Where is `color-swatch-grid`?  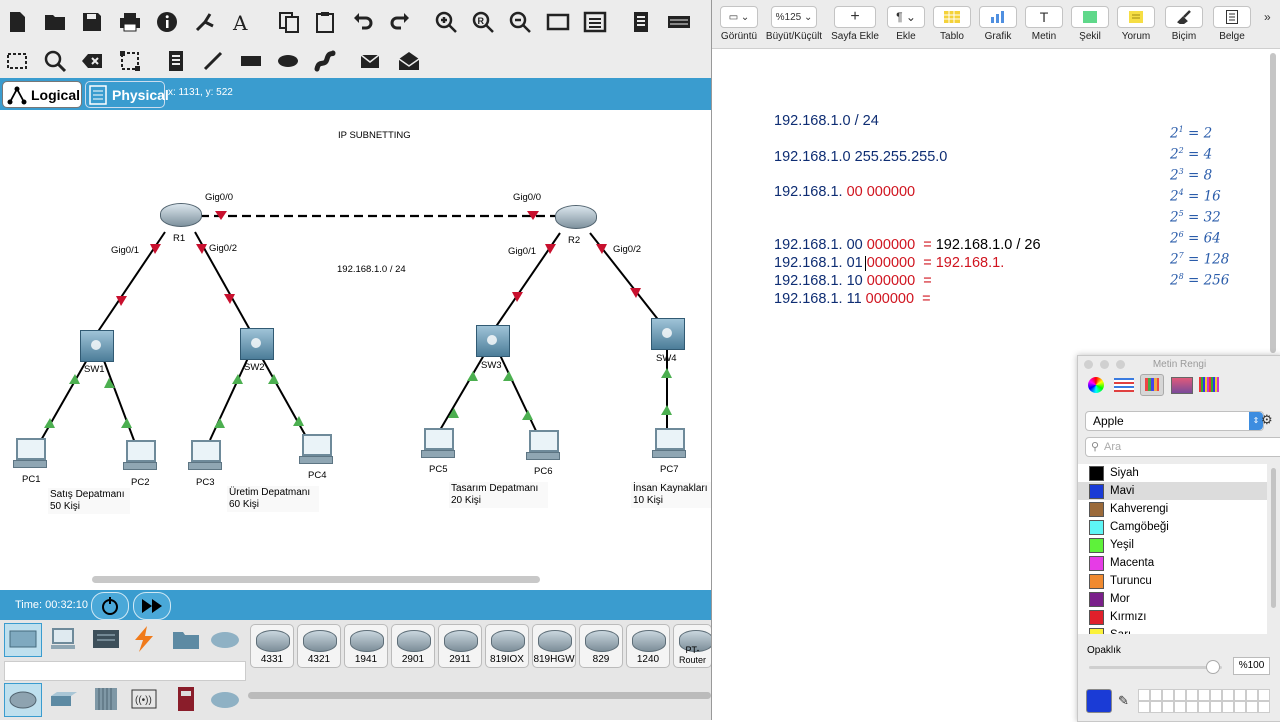
color-swatch-grid is located at coordinates (1206, 702).